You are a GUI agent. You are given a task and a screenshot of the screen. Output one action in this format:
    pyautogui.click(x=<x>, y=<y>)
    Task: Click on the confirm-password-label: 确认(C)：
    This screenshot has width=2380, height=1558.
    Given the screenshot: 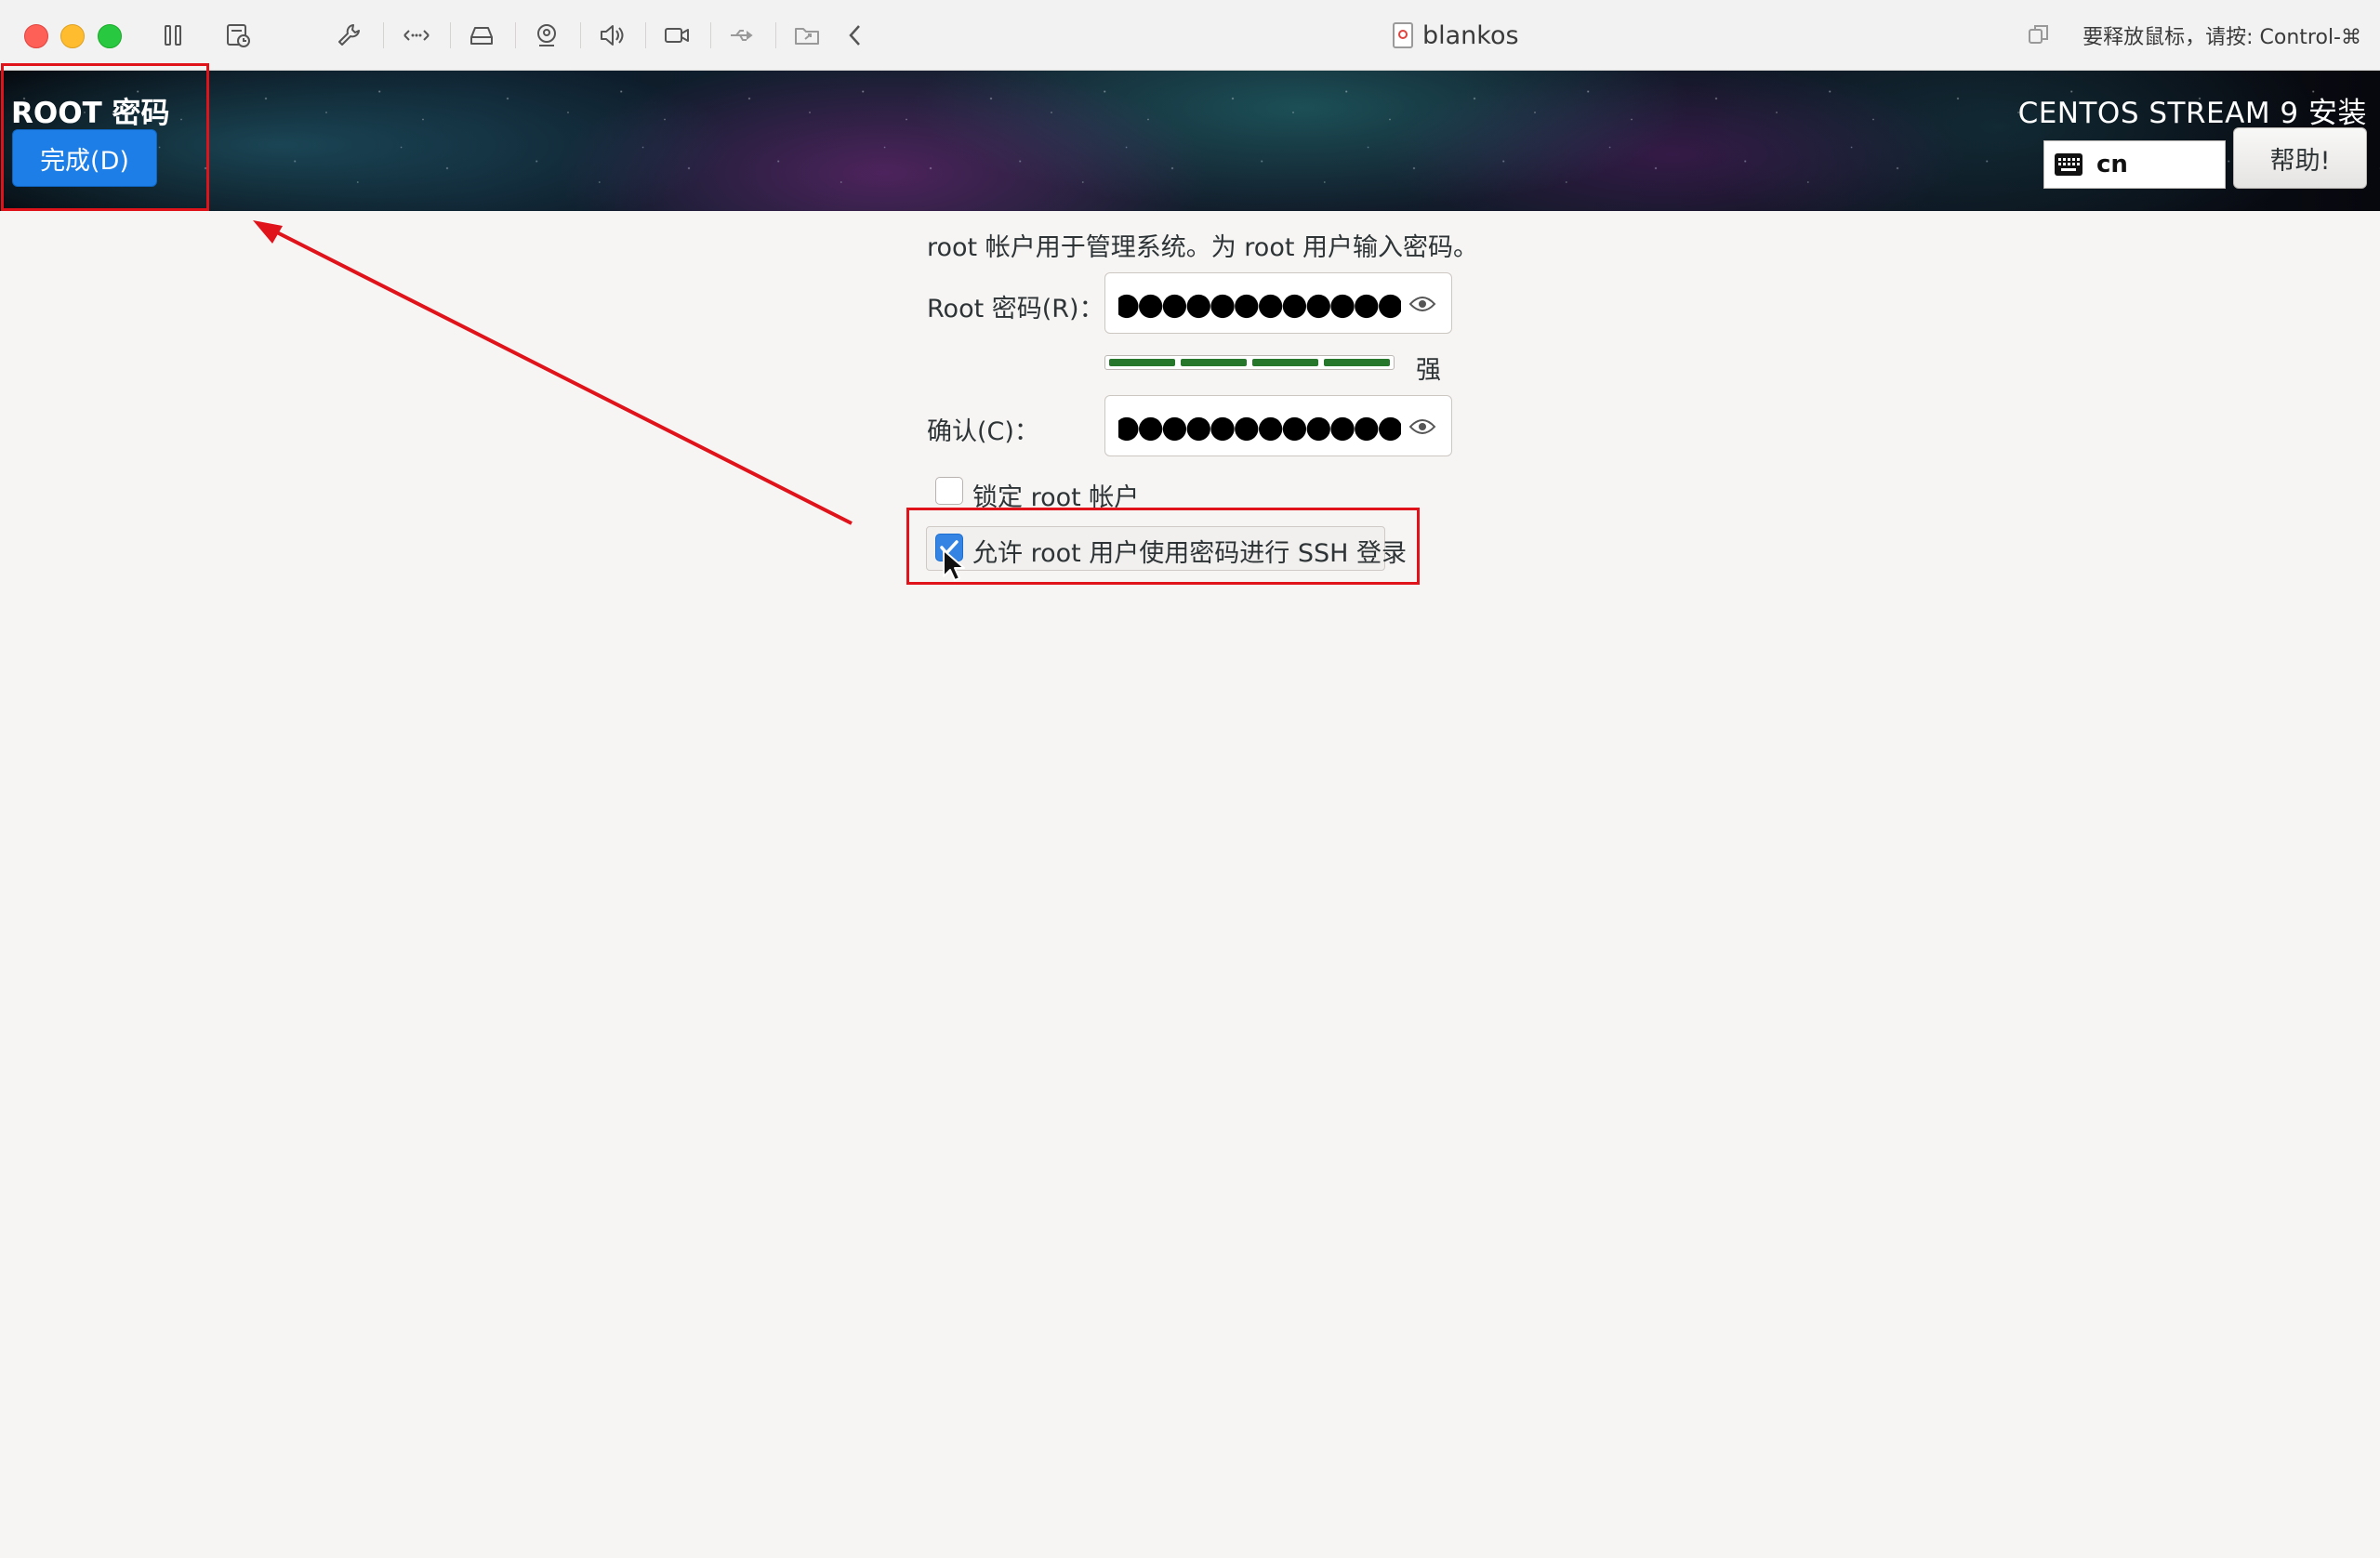 What is the action you would take?
    pyautogui.click(x=983, y=432)
    